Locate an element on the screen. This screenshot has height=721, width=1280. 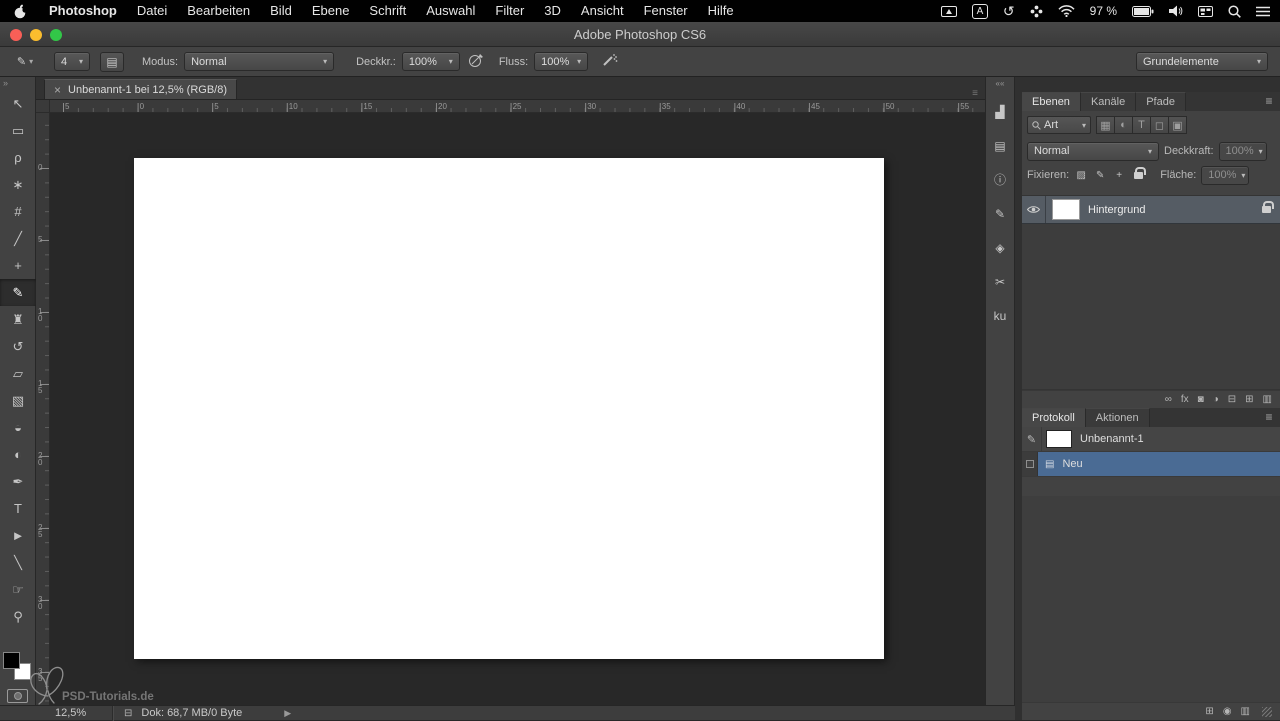
rectangular-marquee-tool: ▭ is located at coordinates (18, 130).